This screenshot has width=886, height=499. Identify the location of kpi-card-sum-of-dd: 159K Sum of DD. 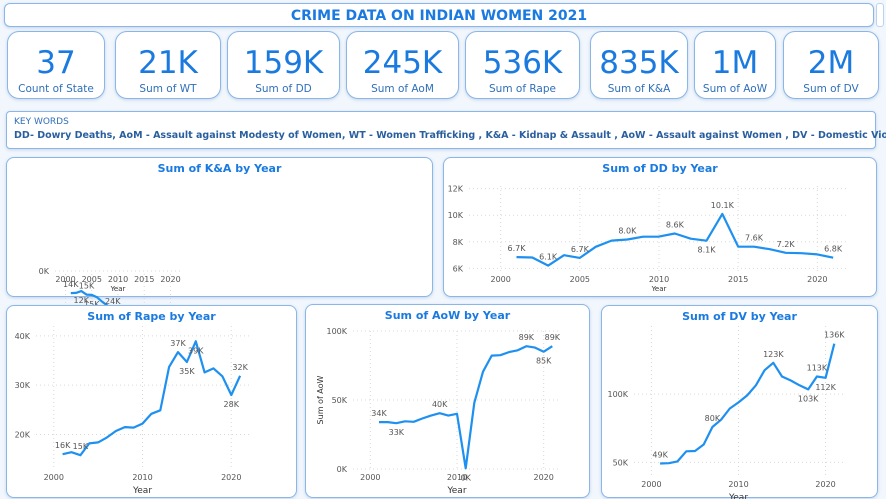
(283, 65).